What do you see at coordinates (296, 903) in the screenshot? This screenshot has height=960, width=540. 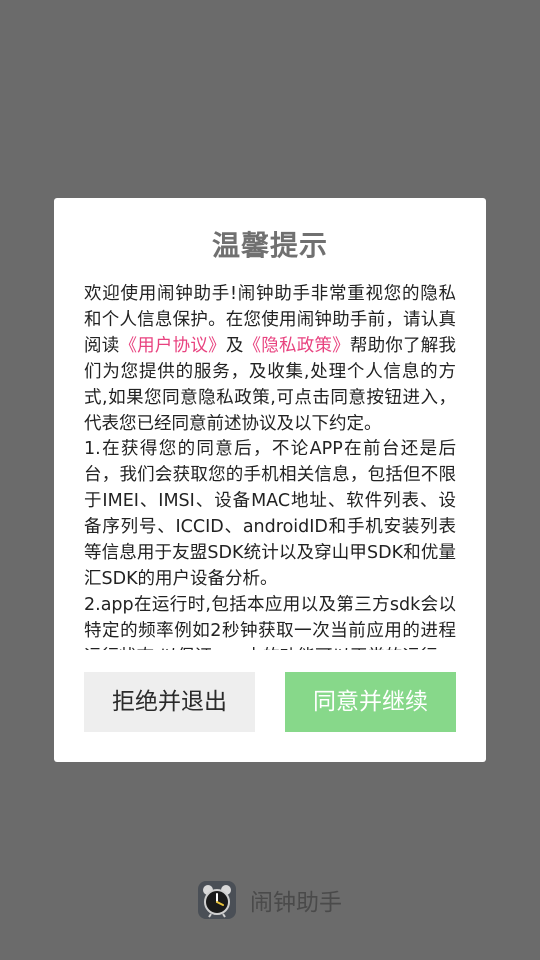 I see `app-name: 闹钟助手` at bounding box center [296, 903].